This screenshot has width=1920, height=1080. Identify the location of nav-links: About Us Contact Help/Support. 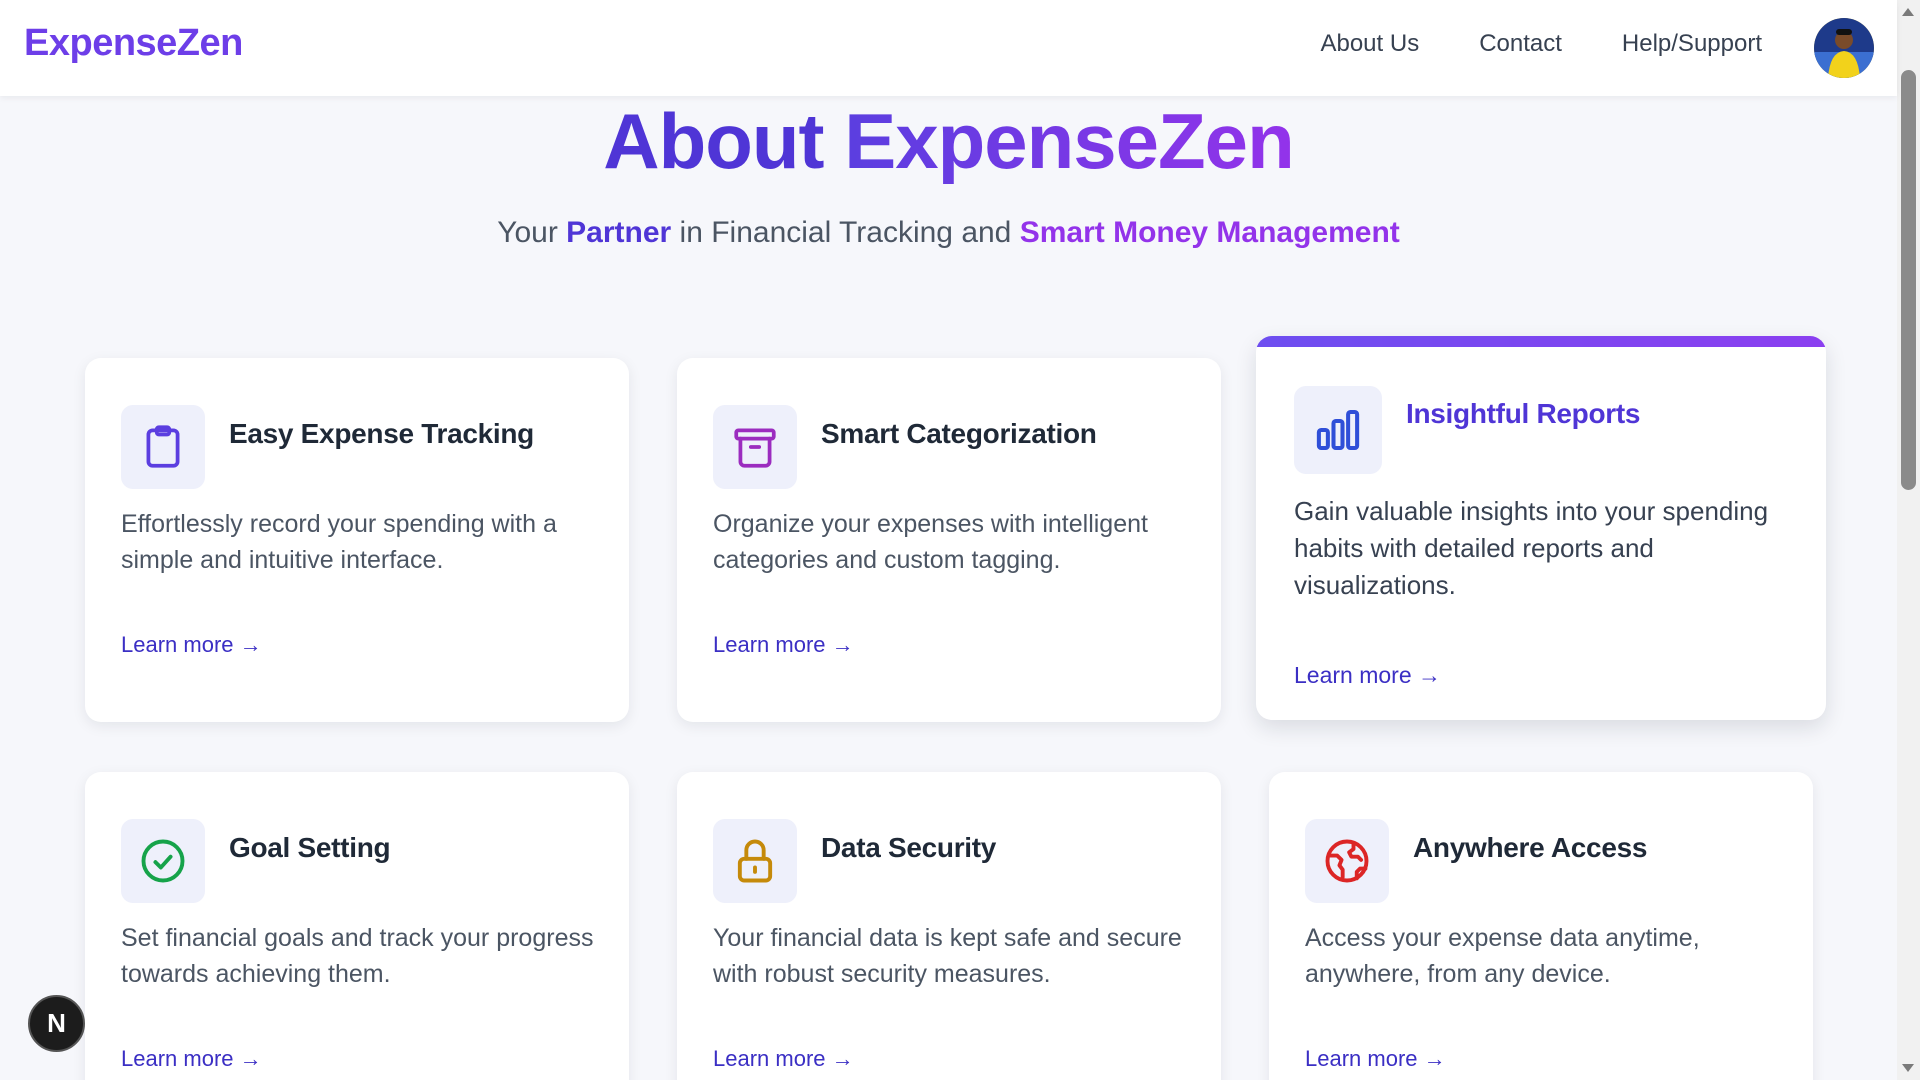
(1541, 44).